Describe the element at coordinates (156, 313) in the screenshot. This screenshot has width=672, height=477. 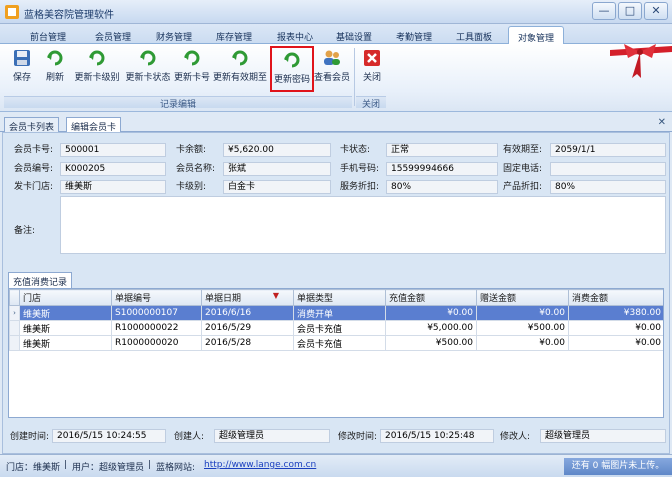
I see `cell-doc-number: S1000000107` at that location.